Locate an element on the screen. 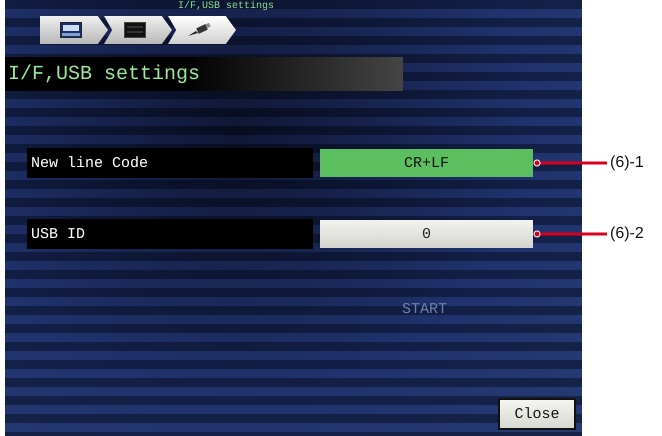  background-text: START is located at coordinates (425, 309).